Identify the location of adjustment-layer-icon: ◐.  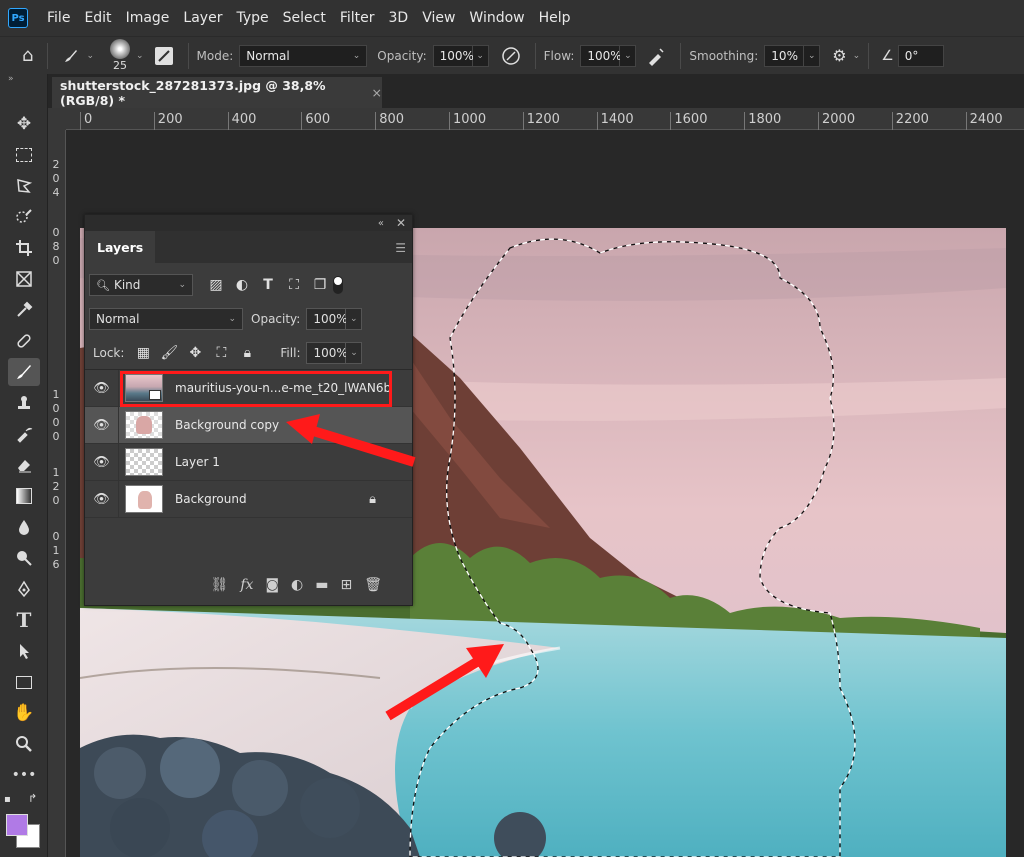
(297, 585).